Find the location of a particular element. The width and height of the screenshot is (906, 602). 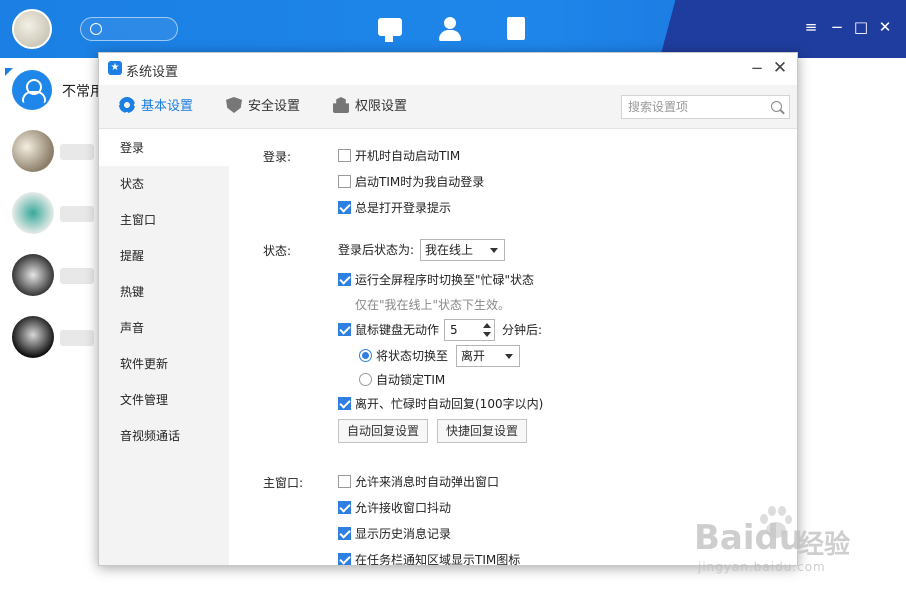

watermark-suffix: 经验 is located at coordinates (824, 545).